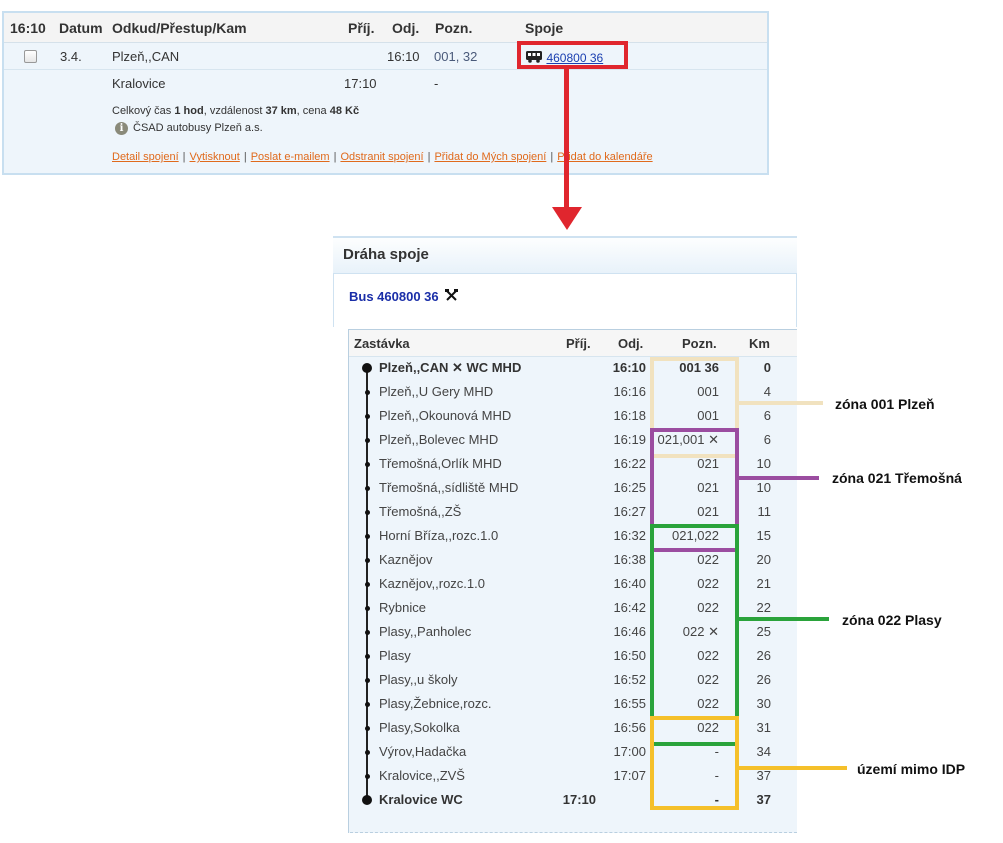 This screenshot has height=843, width=1003. What do you see at coordinates (779, 478) in the screenshot?
I see `zone-021-connector` at bounding box center [779, 478].